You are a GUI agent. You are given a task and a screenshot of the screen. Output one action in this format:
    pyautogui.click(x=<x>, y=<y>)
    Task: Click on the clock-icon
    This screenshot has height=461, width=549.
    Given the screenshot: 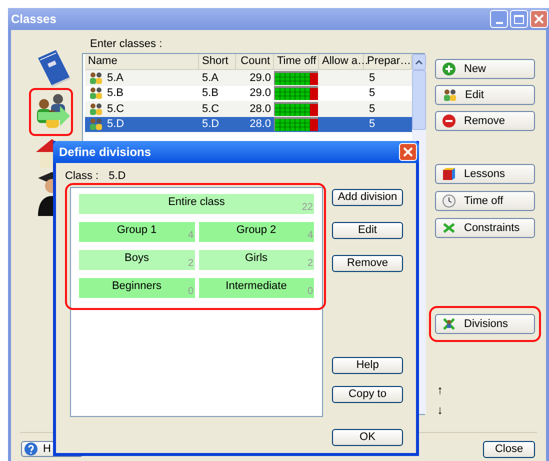 What is the action you would take?
    pyautogui.click(x=449, y=201)
    